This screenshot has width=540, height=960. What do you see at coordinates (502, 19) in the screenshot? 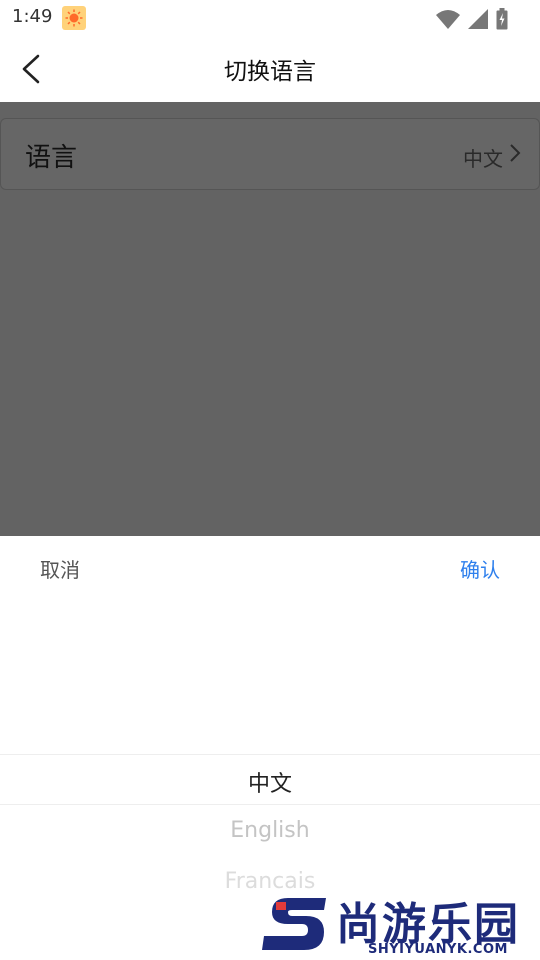
I see `battery-icon` at bounding box center [502, 19].